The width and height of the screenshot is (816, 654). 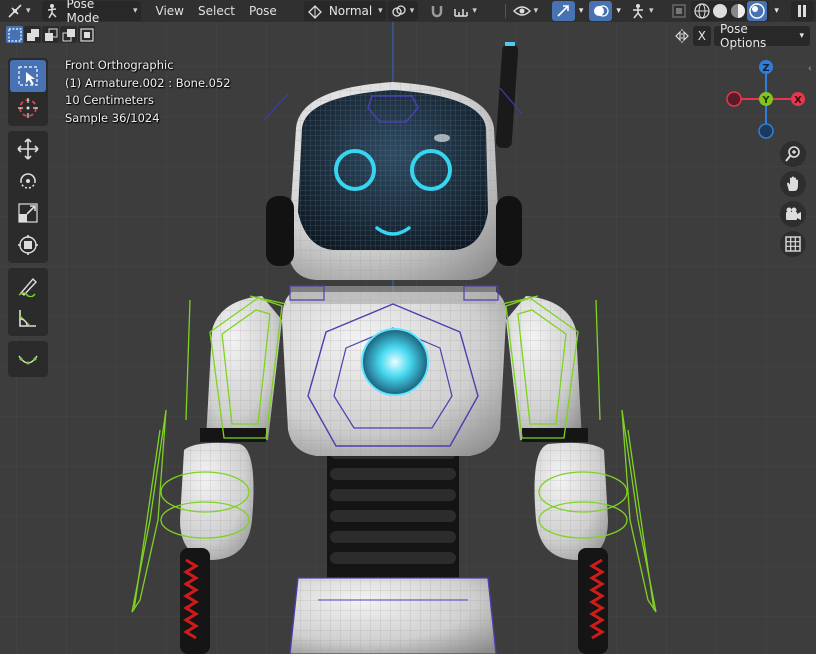 I want to click on tweak-tool, so click(x=28, y=76).